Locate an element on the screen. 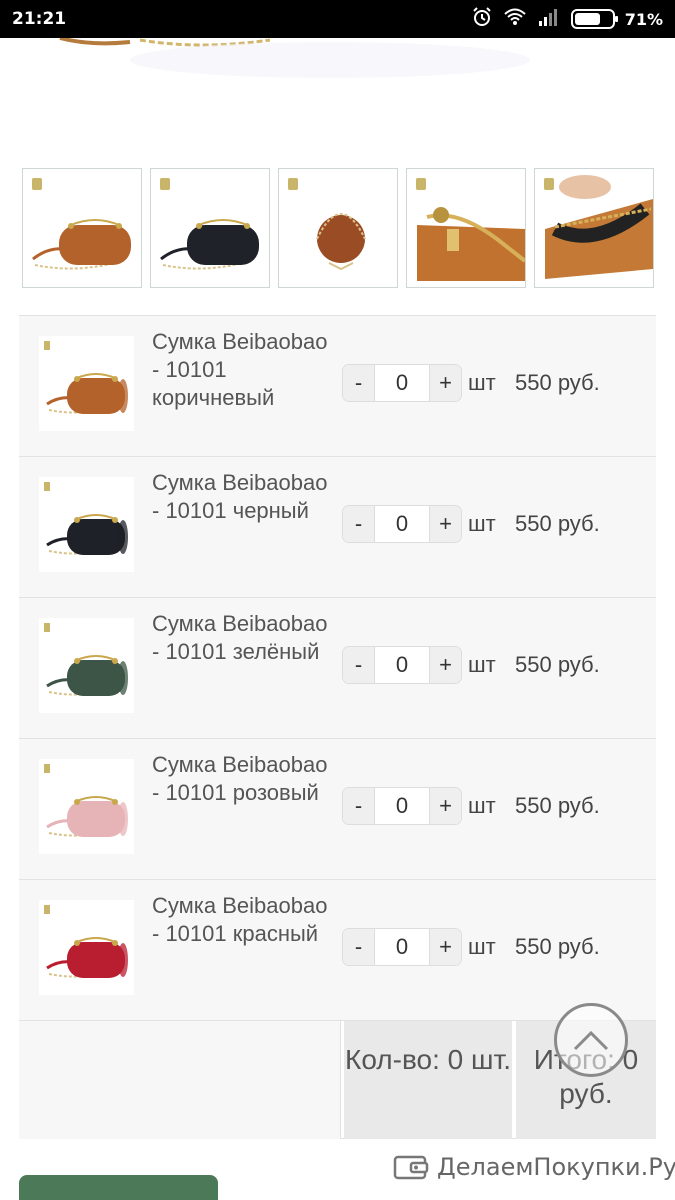 Image resolution: width=675 pixels, height=1200 pixels. status-time: 21:21 is located at coordinates (39, 19).